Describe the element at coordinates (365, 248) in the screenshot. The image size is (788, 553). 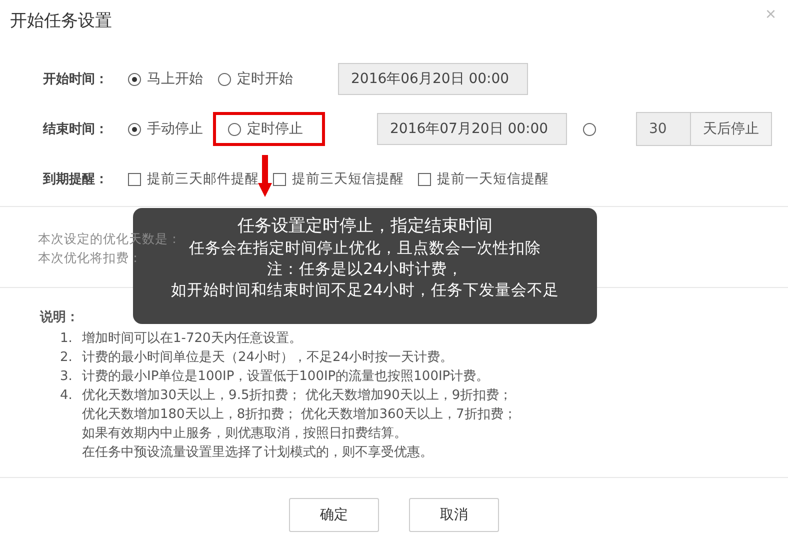
I see `tooltip-text: 任务会在指定时间停止优化，且点数会一次性扣除` at that location.